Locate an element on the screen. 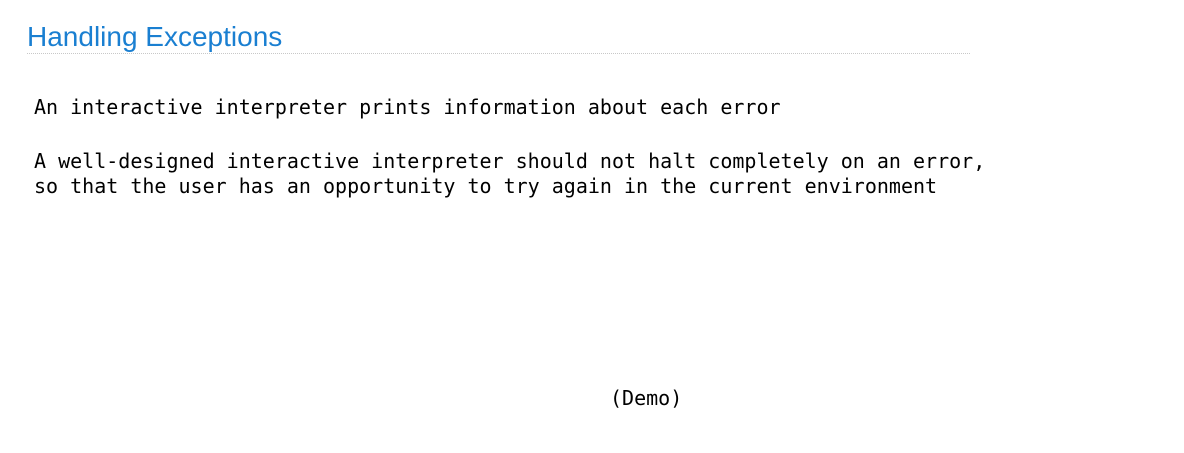  title-divider is located at coordinates (498, 53).